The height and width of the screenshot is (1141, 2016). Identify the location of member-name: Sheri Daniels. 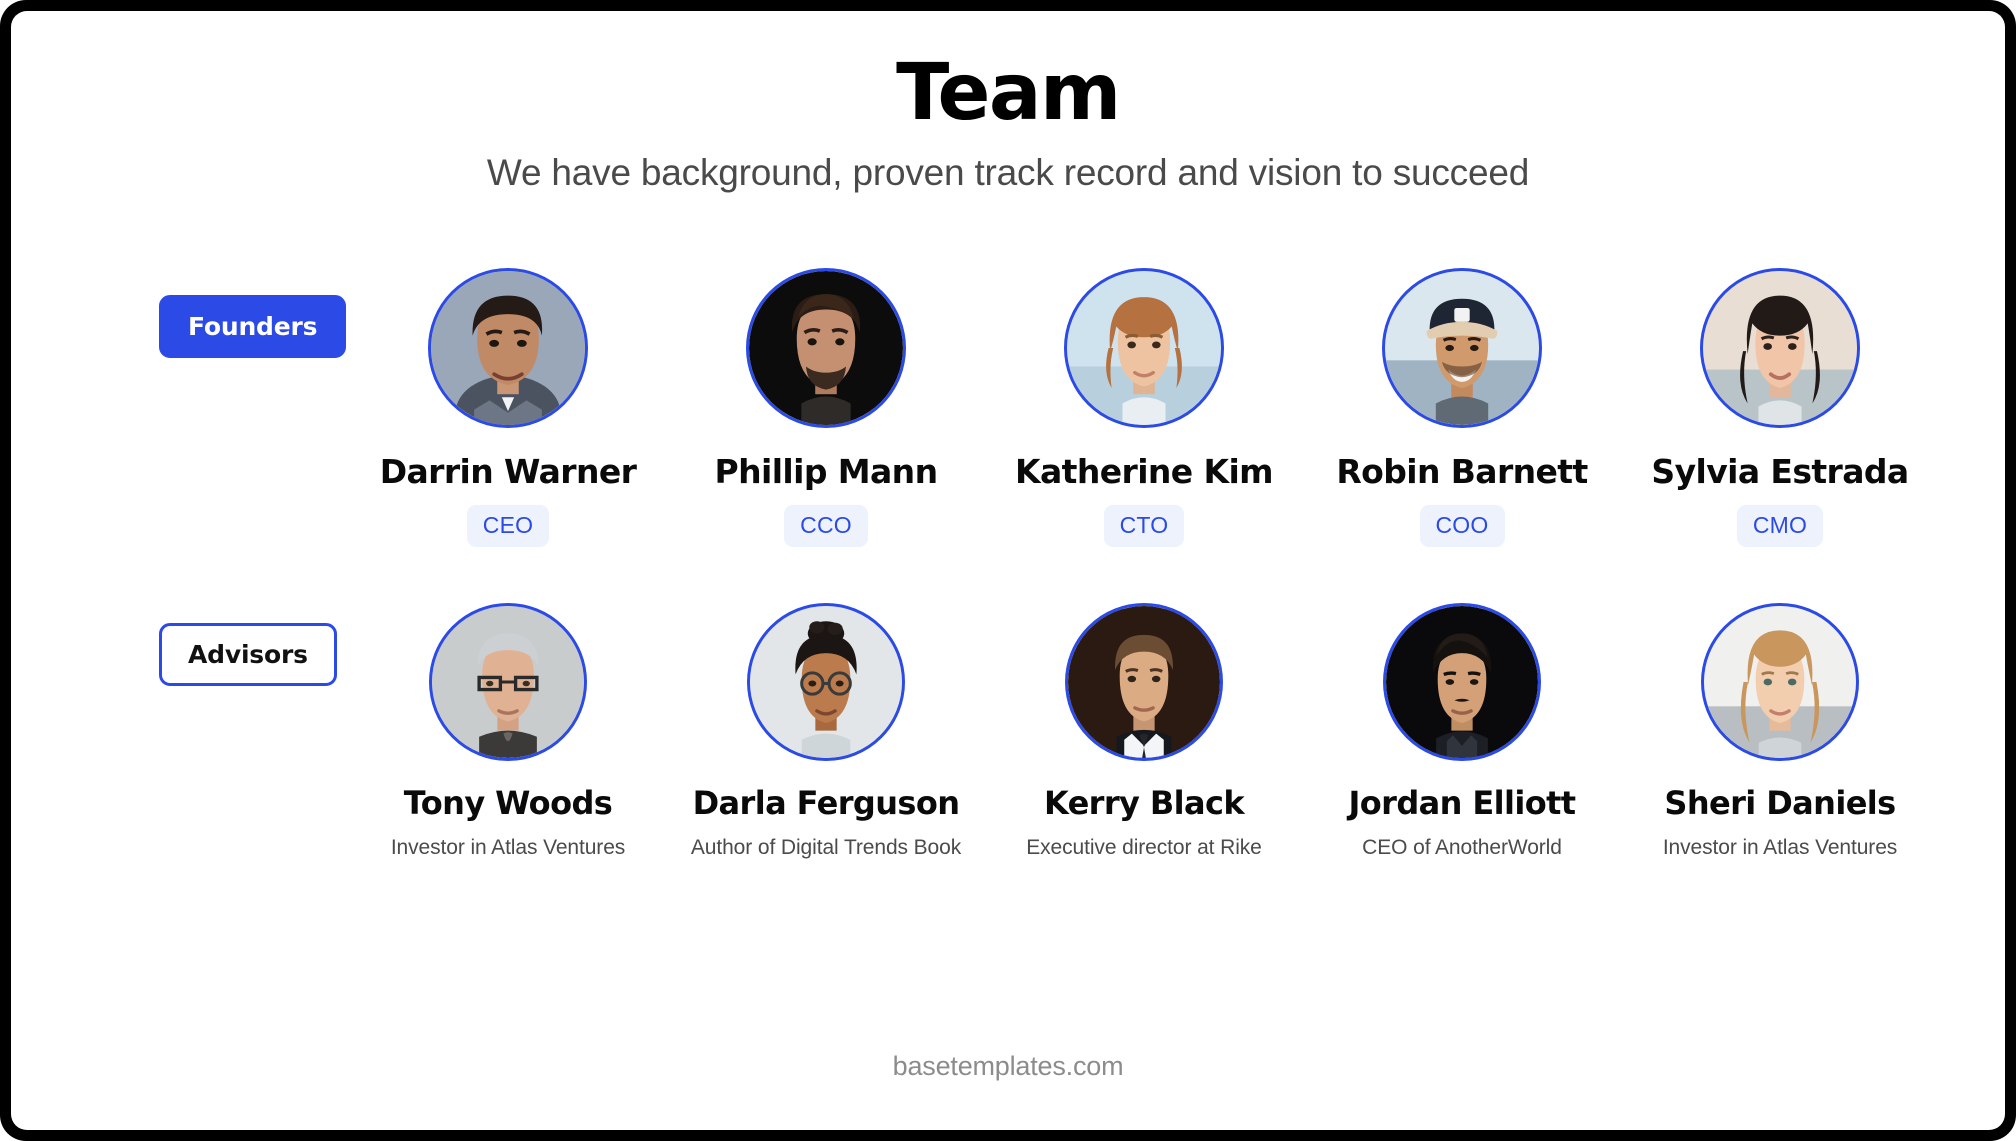
(1780, 803).